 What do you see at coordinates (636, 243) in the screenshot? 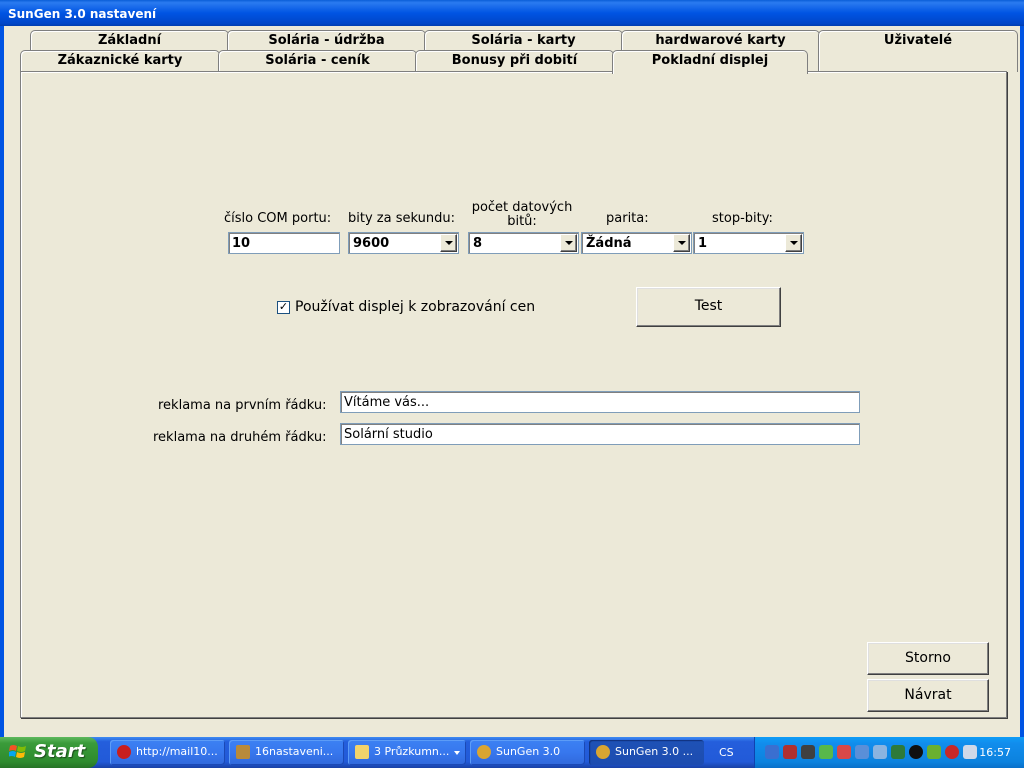
I see `parity-select: Žádná` at bounding box center [636, 243].